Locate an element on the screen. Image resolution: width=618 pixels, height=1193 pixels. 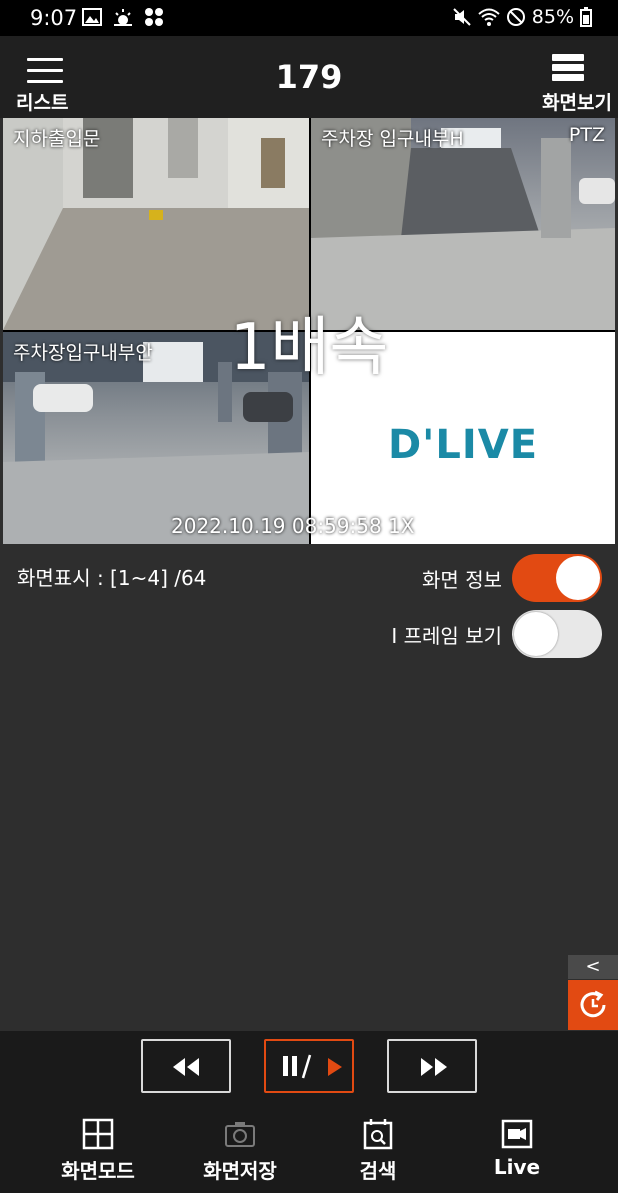
side-panel-tab: < is located at coordinates (593, 967).